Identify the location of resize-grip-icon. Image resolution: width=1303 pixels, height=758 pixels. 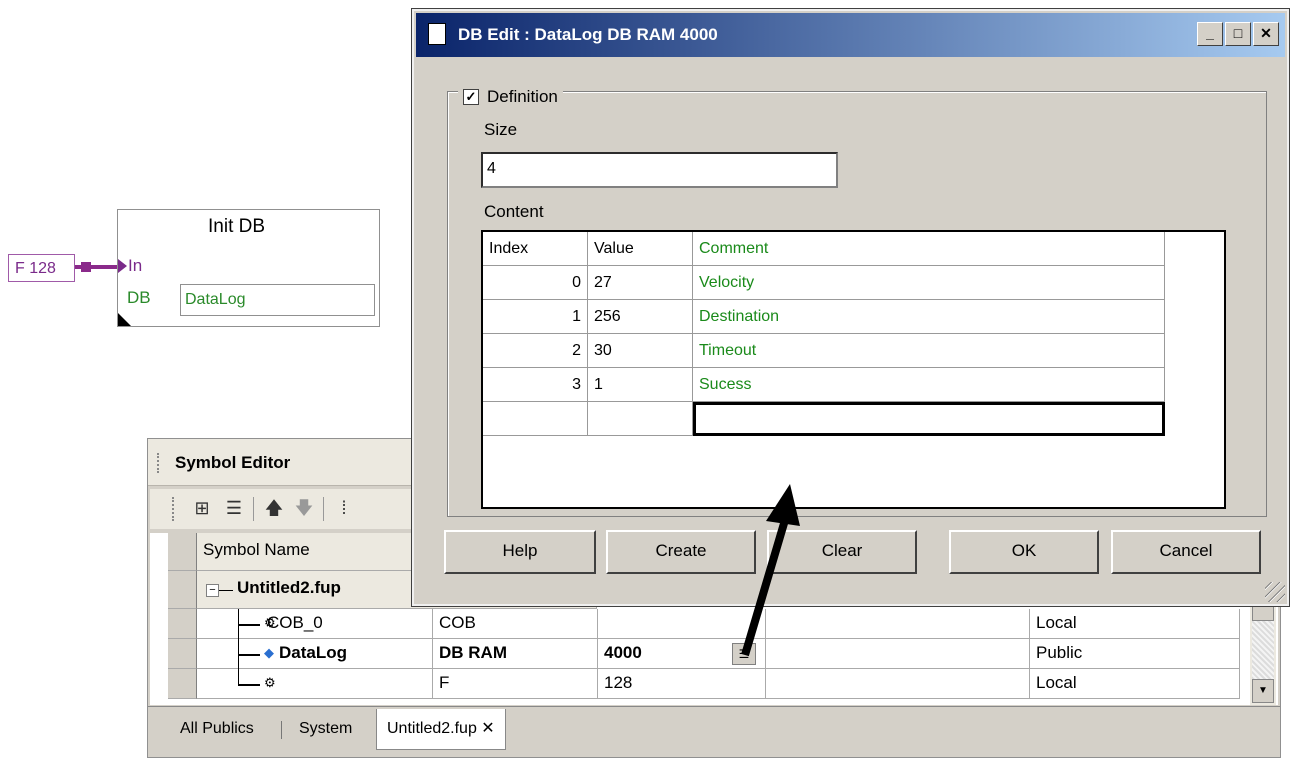
(1275, 592).